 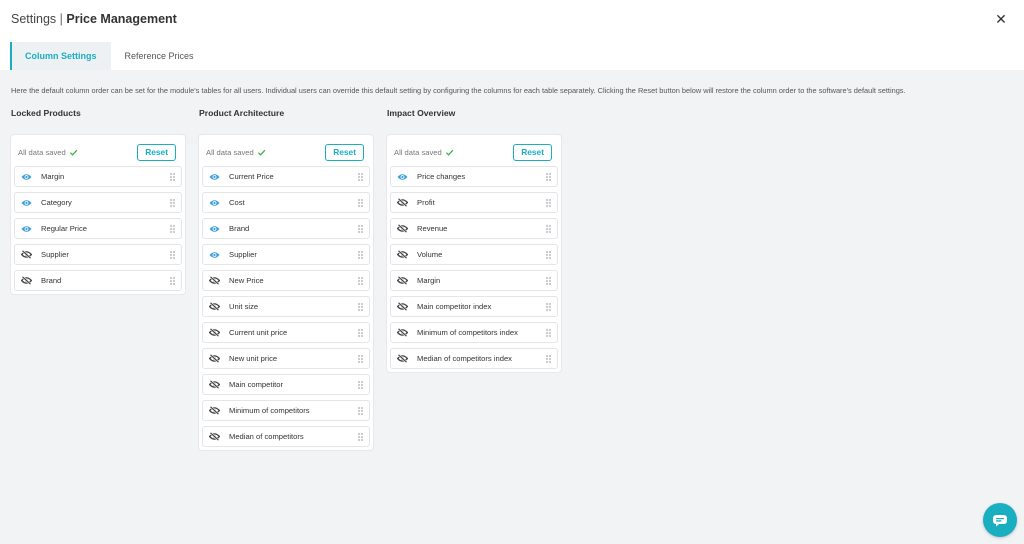 What do you see at coordinates (474, 176) in the screenshot?
I see `column-item: Price changes` at bounding box center [474, 176].